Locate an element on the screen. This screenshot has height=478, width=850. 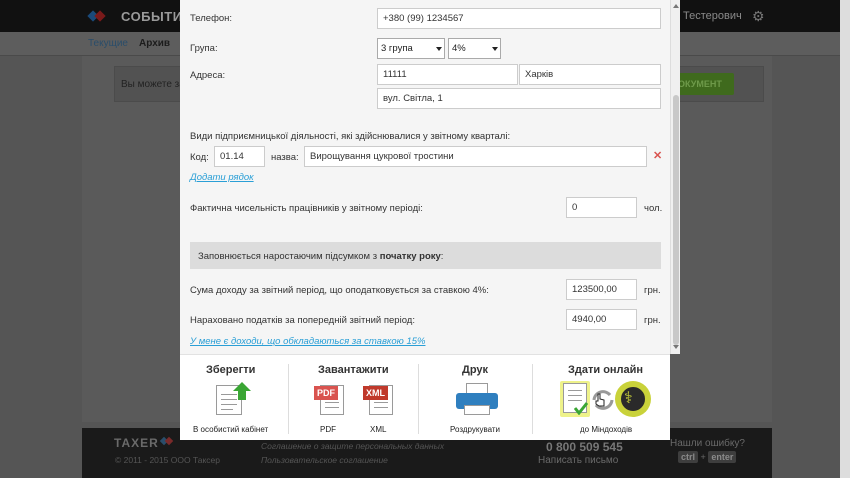
form-scrollbar is located at coordinates (675, 177).